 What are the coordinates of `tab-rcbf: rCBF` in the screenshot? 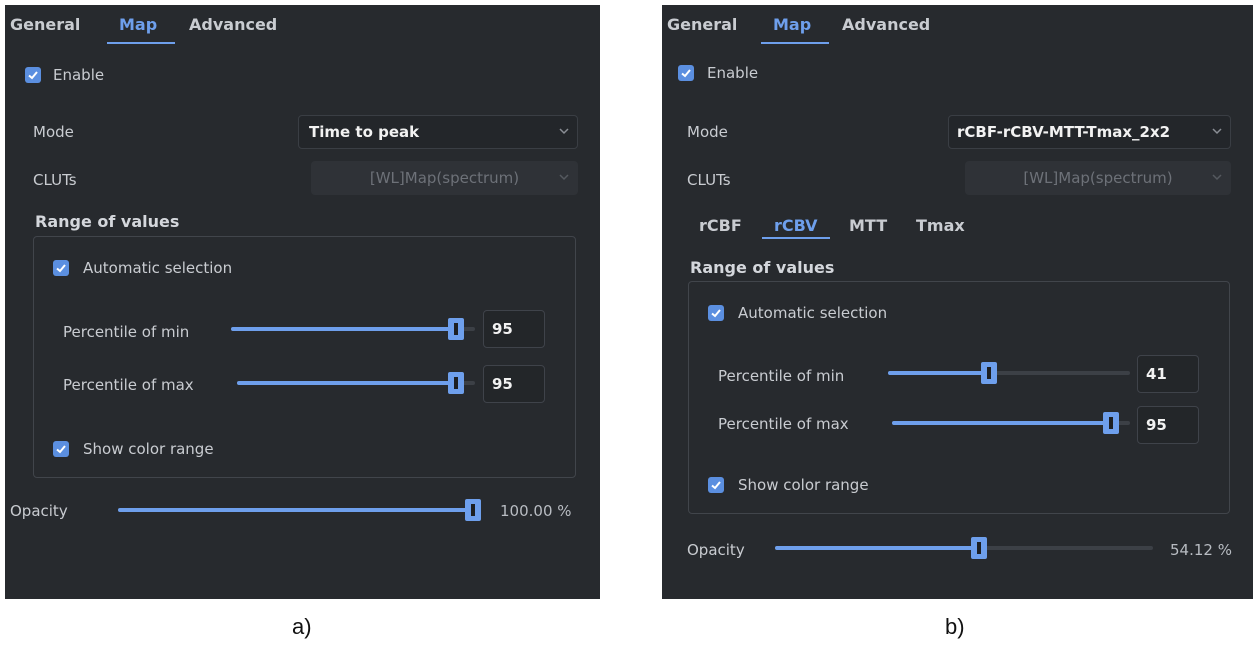 It's located at (720, 225).